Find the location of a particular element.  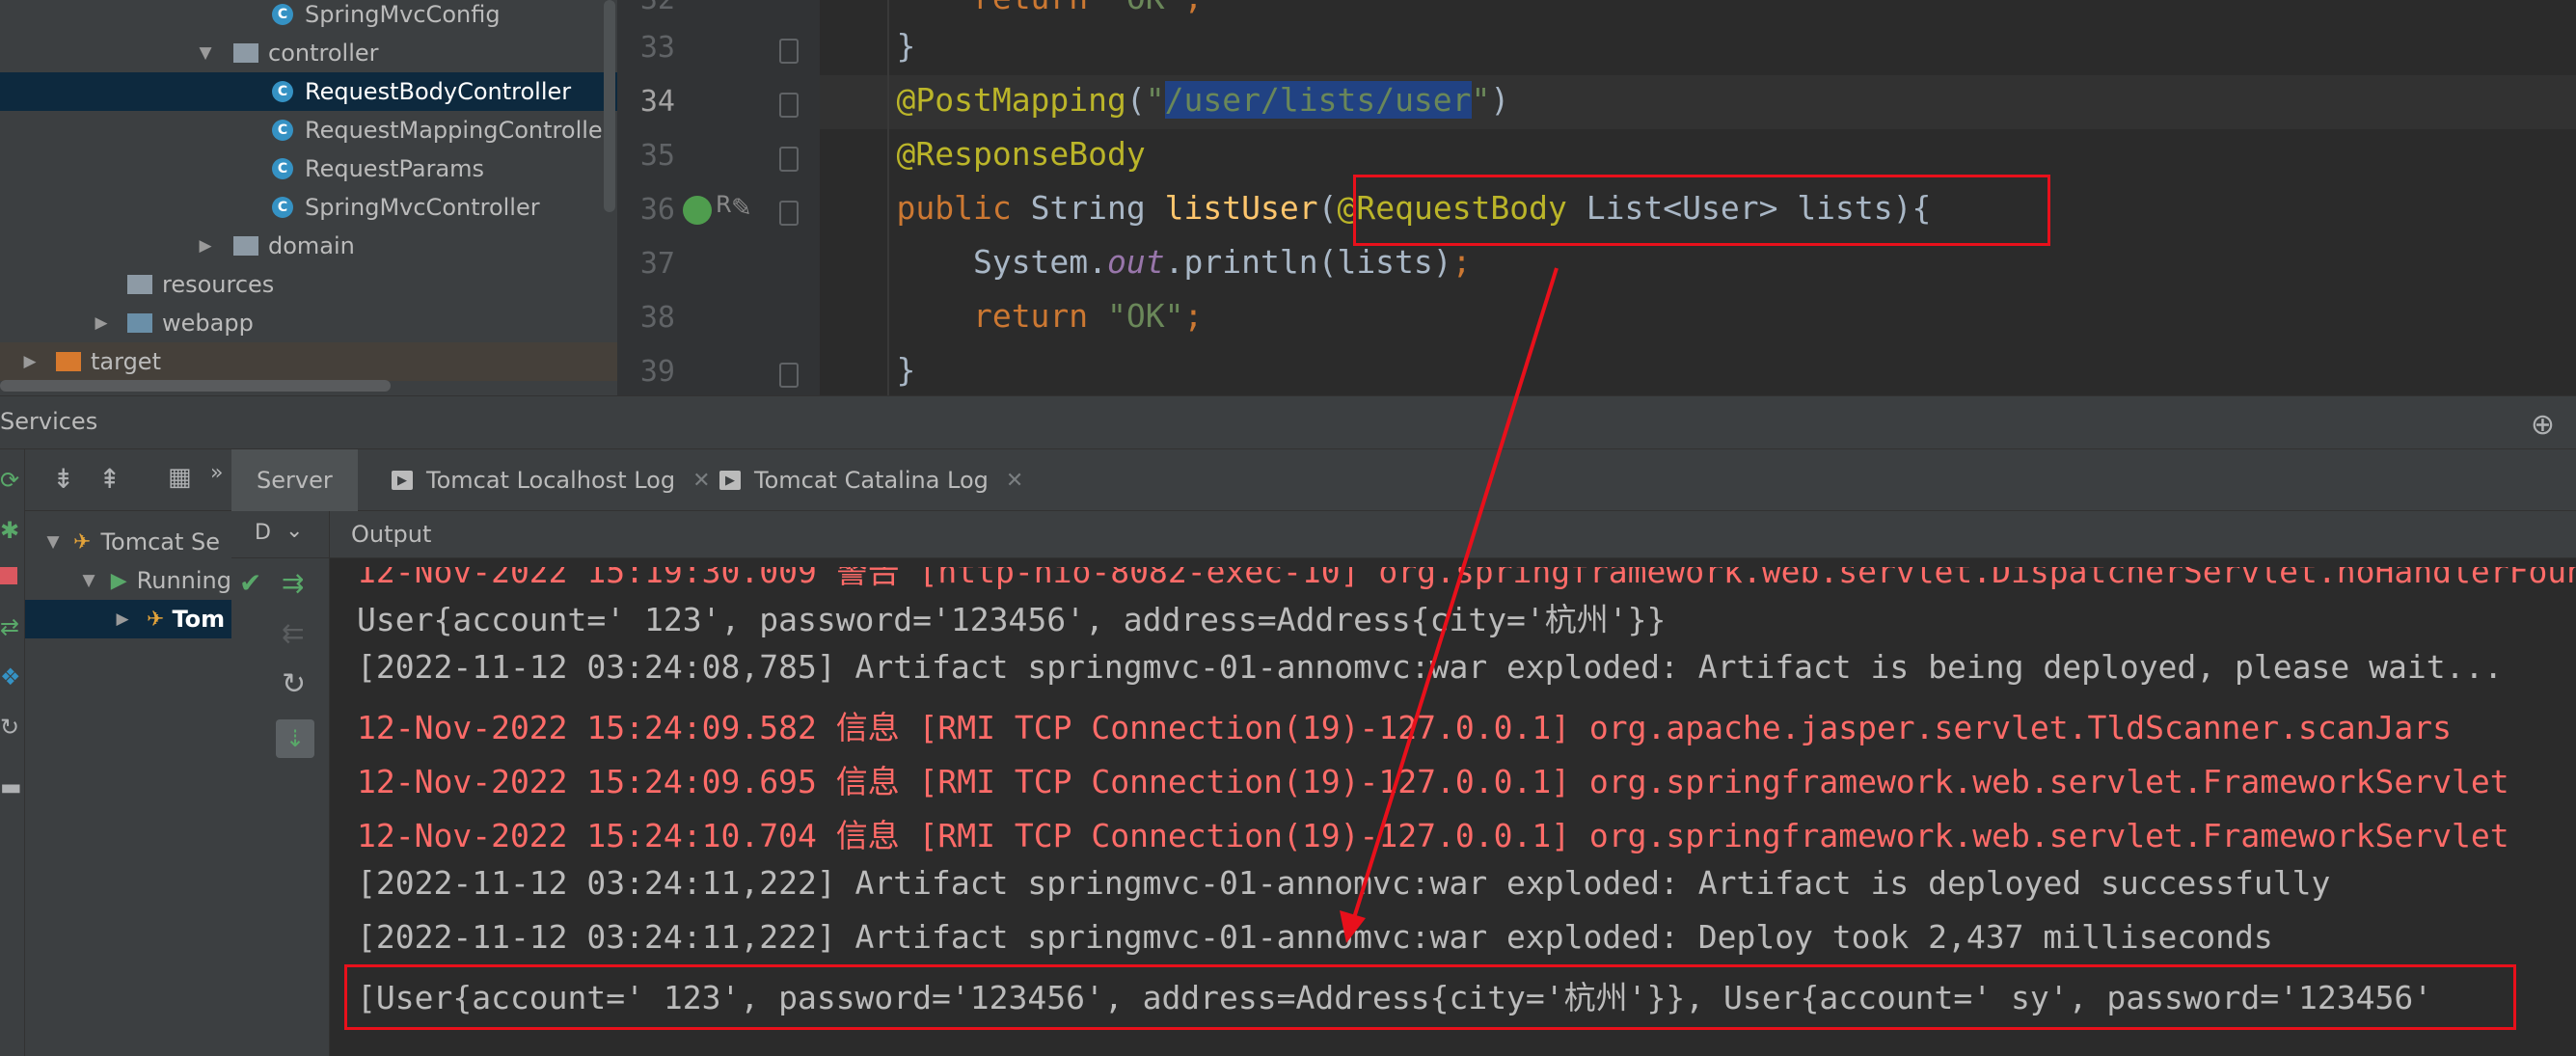

arrow-head is located at coordinates (1353, 926).